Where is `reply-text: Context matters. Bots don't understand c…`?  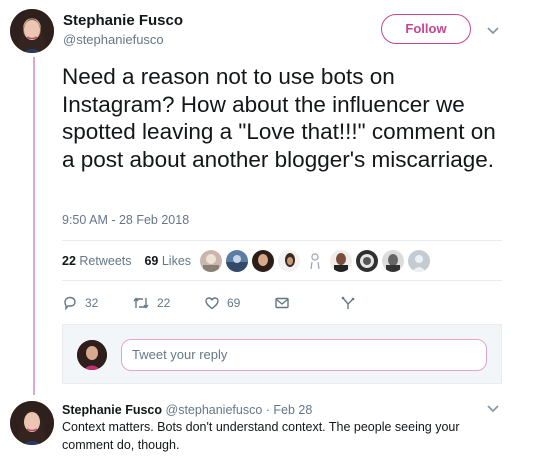
reply-text: Context matters. Bots don't understand c… is located at coordinates (261, 436).